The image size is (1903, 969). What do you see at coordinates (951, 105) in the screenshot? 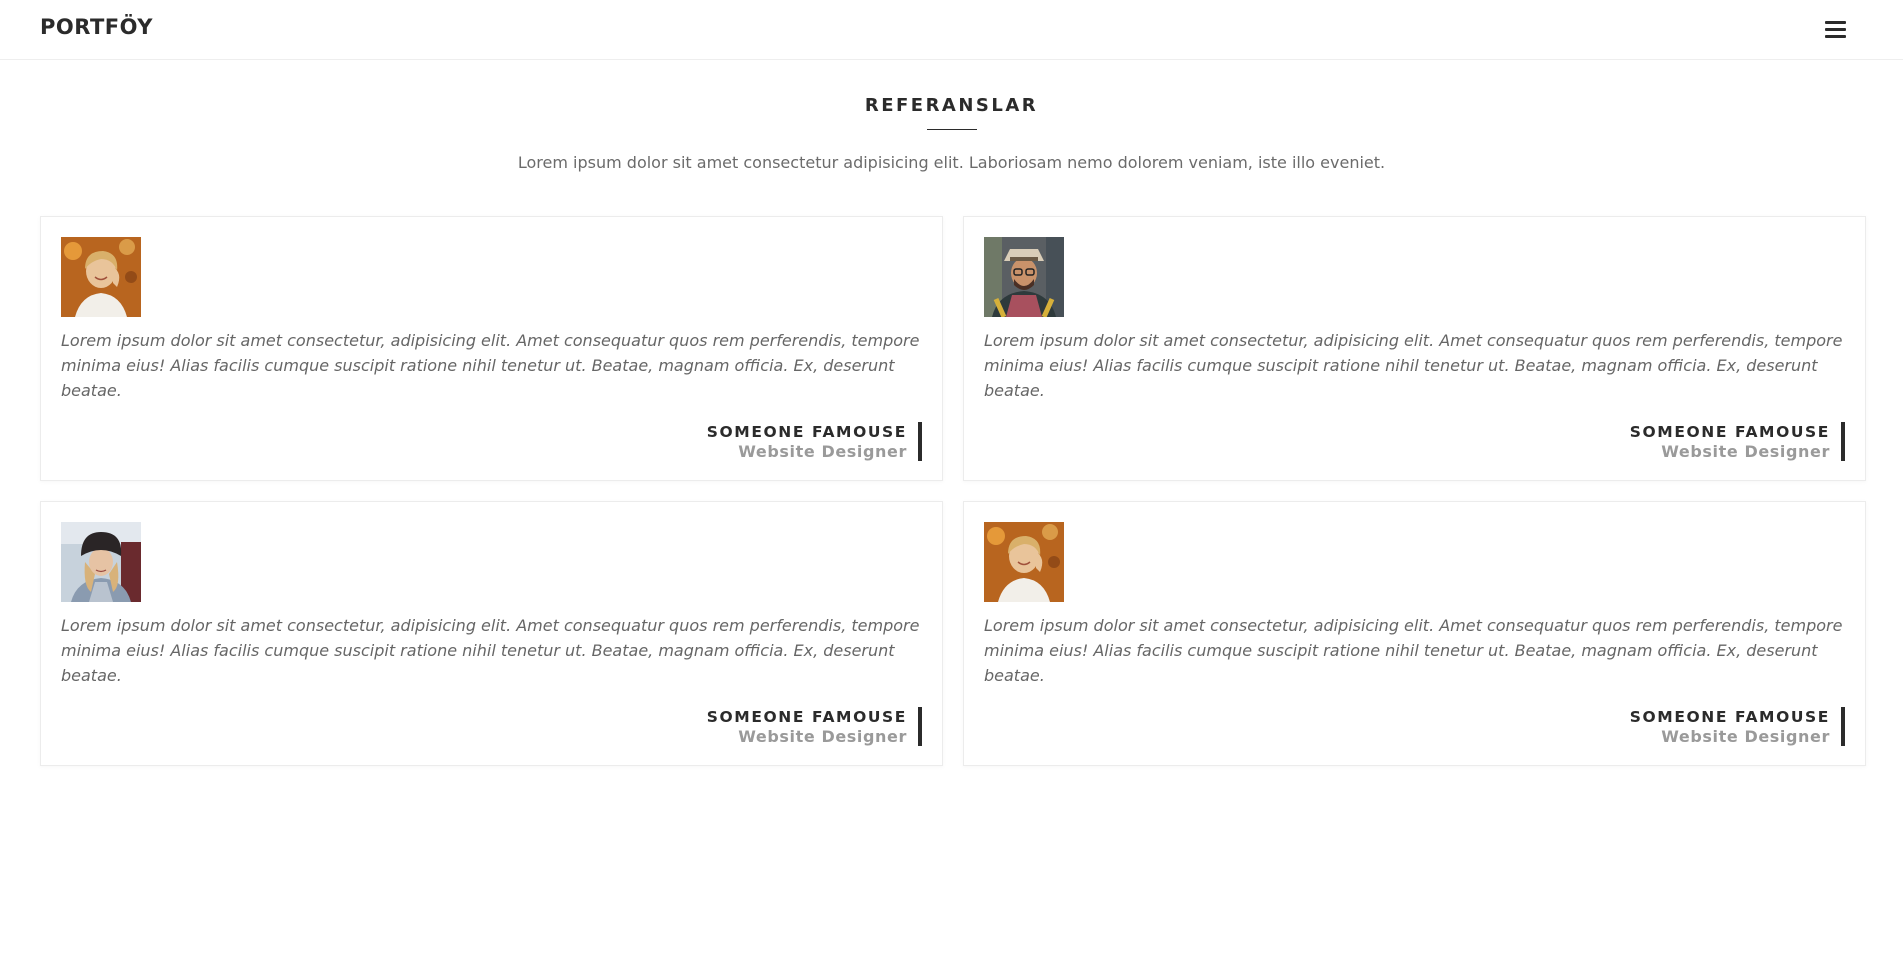
I see `section-title: REFERANSLAR` at bounding box center [951, 105].